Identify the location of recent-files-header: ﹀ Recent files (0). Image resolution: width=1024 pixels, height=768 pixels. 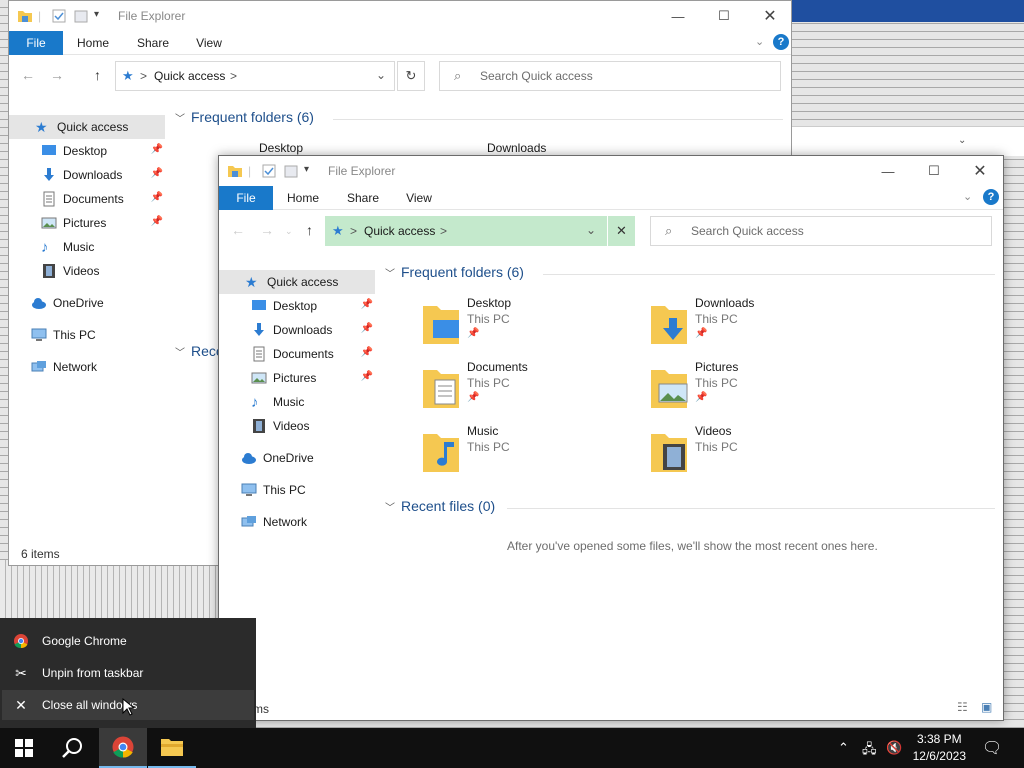
(440, 506).